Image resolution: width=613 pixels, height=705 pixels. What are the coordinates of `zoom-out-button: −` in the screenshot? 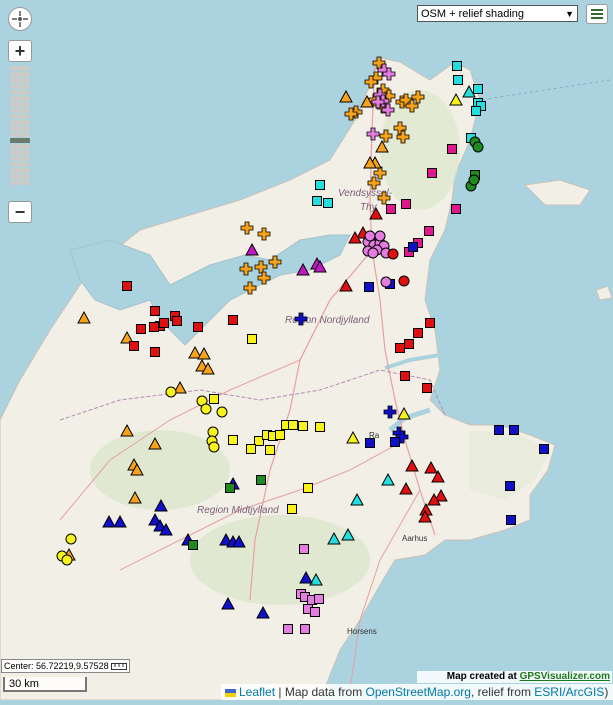 It's located at (20, 212).